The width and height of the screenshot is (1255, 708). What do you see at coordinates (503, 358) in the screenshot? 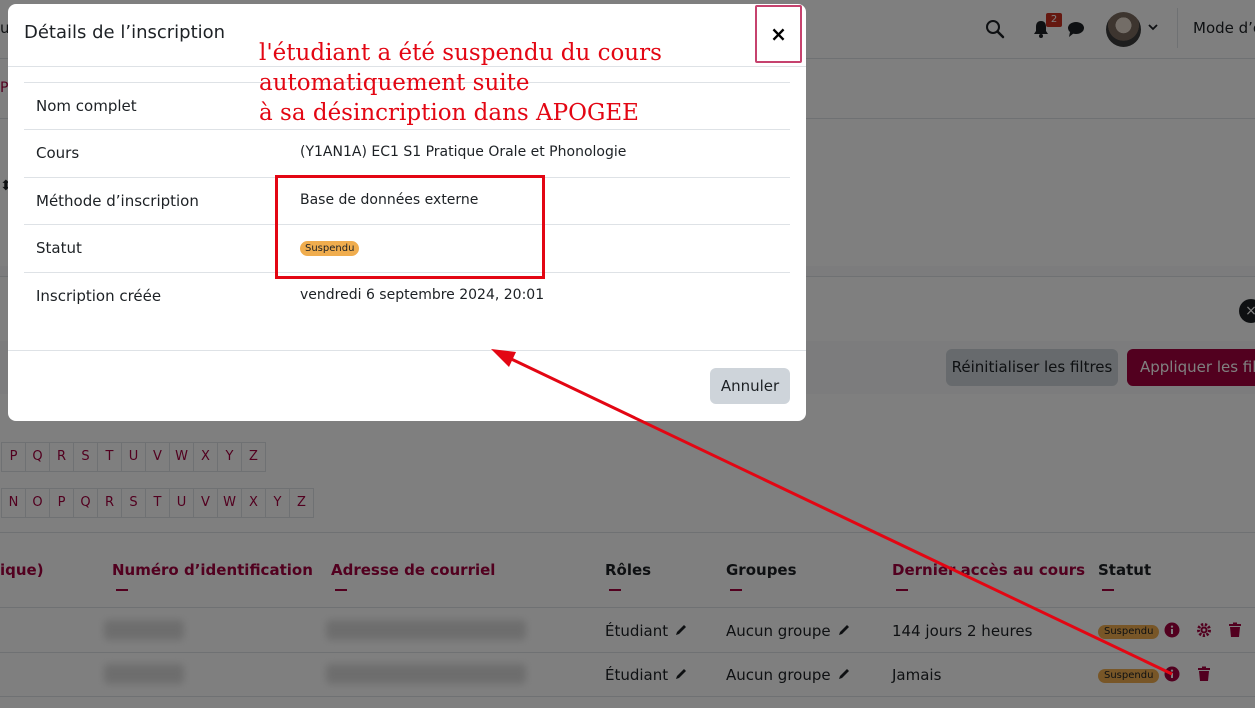
I see `arrow-head` at bounding box center [503, 358].